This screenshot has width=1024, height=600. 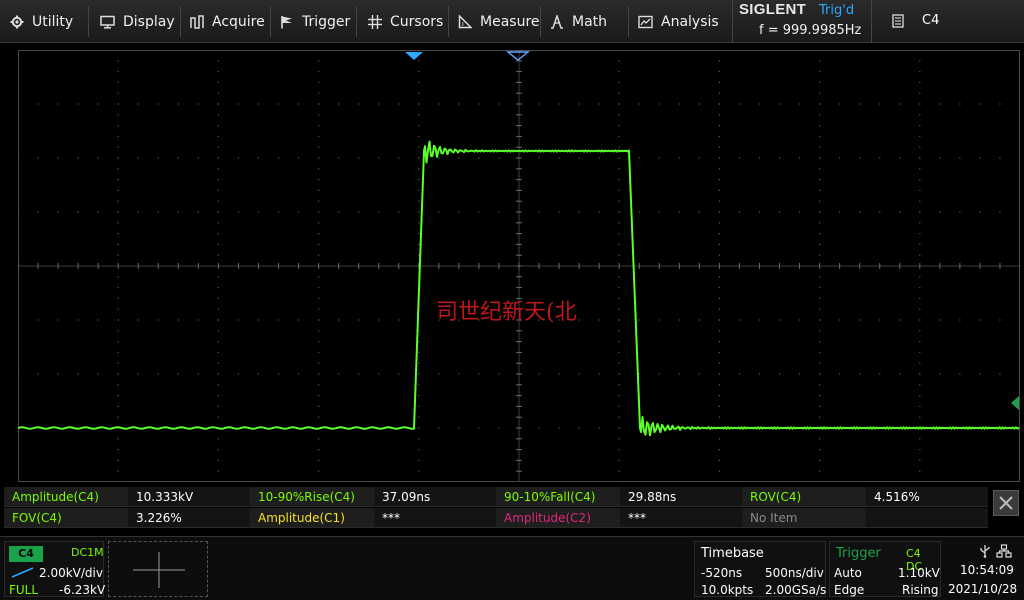 I want to click on gear-icon, so click(x=17, y=21).